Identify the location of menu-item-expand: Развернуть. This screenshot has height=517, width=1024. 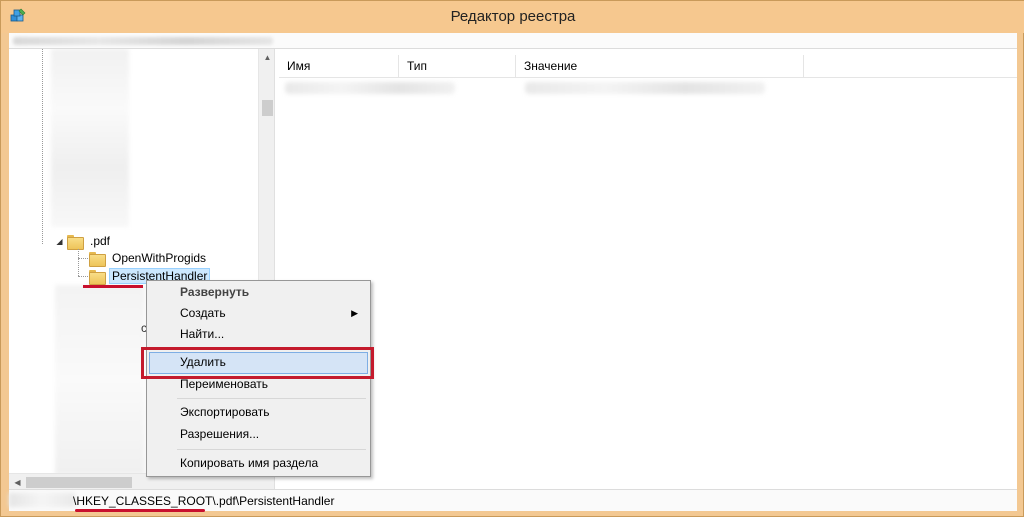
(258, 293).